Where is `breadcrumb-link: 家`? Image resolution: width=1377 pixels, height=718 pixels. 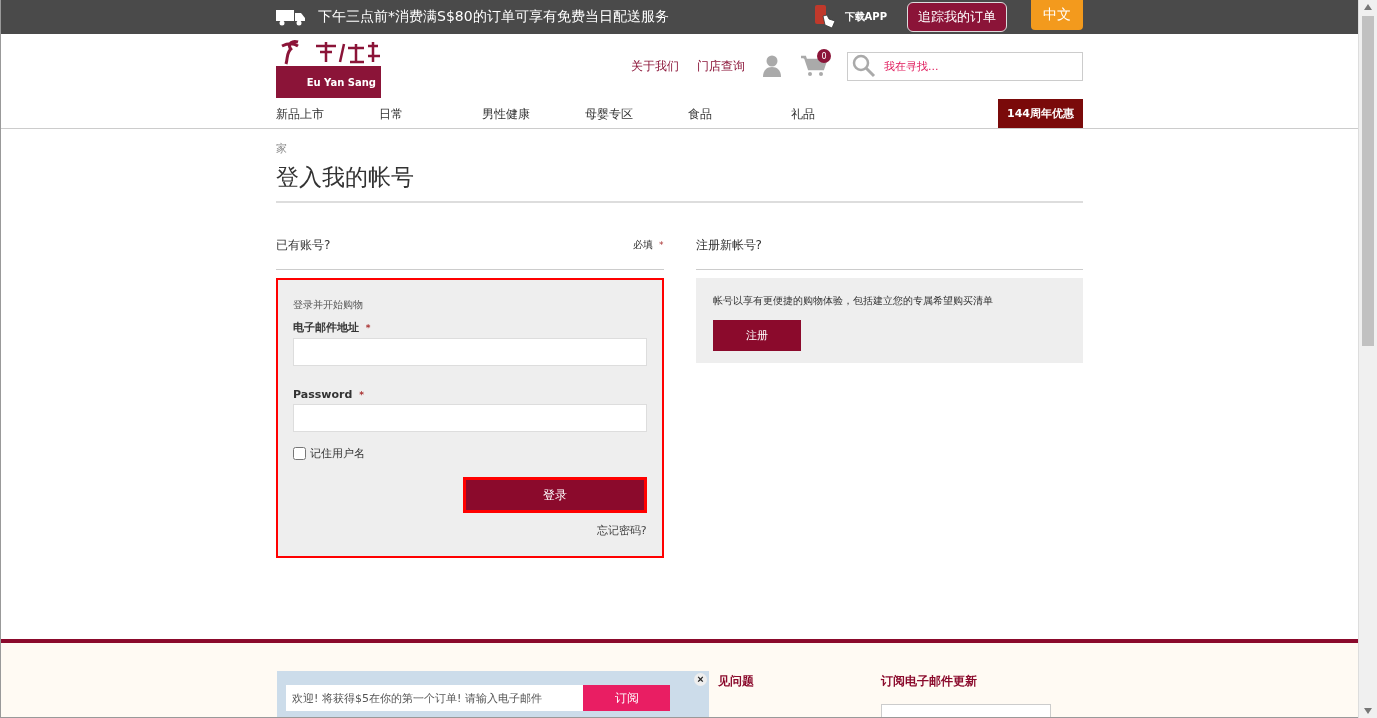 breadcrumb-link: 家 is located at coordinates (679, 148).